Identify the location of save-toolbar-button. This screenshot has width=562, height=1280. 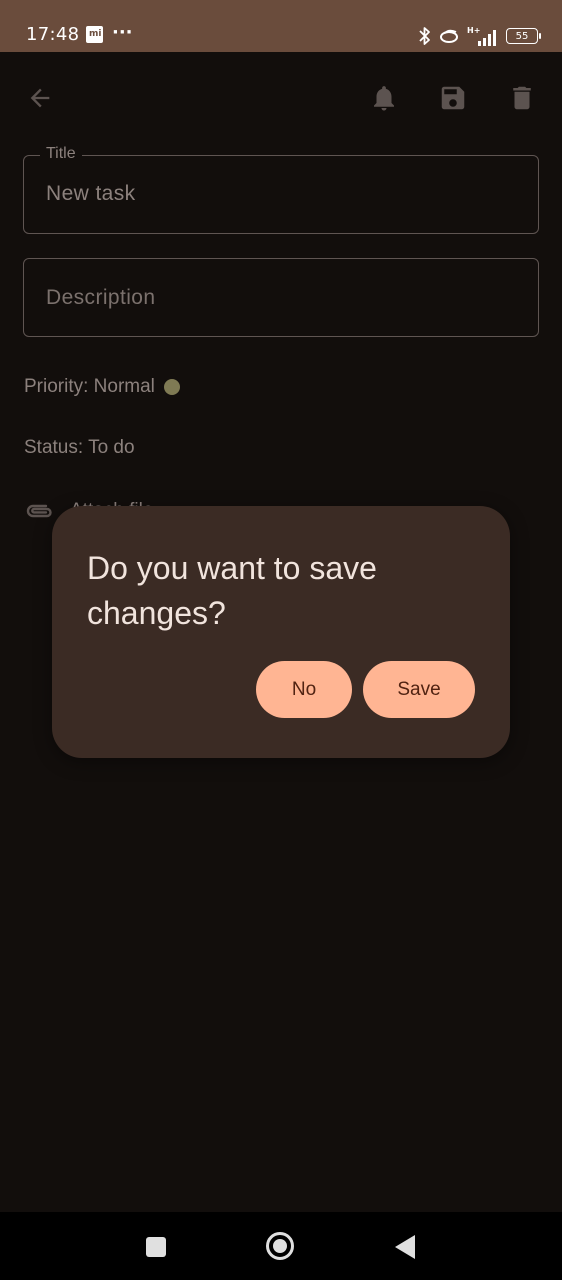
(453, 98).